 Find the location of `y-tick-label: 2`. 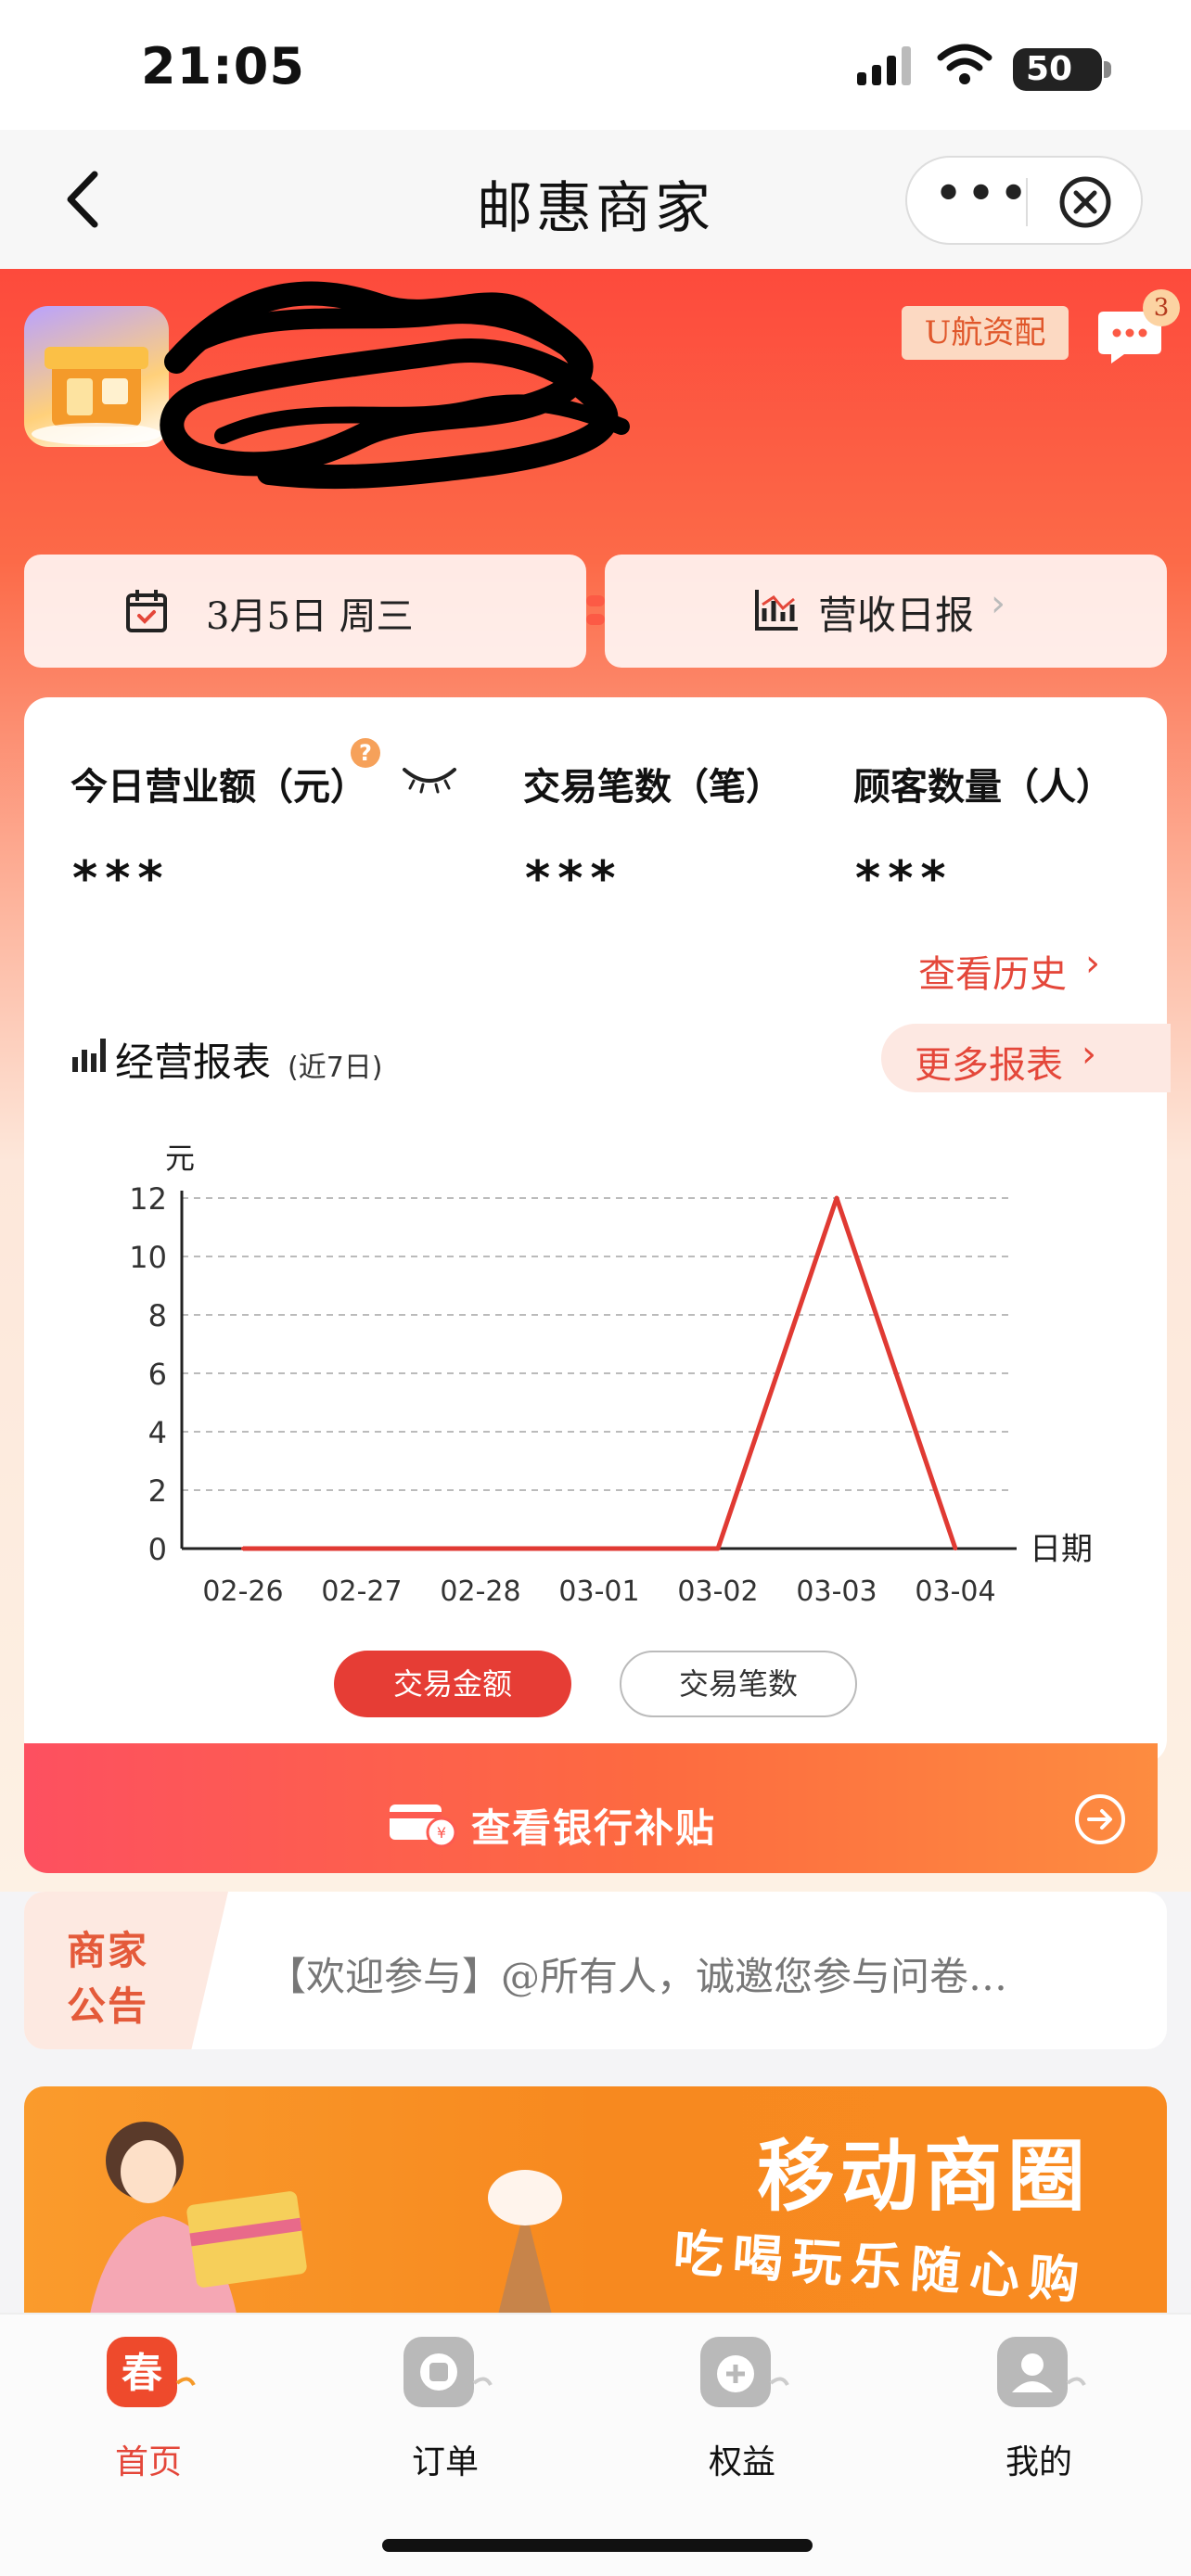

y-tick-label: 2 is located at coordinates (157, 1491).